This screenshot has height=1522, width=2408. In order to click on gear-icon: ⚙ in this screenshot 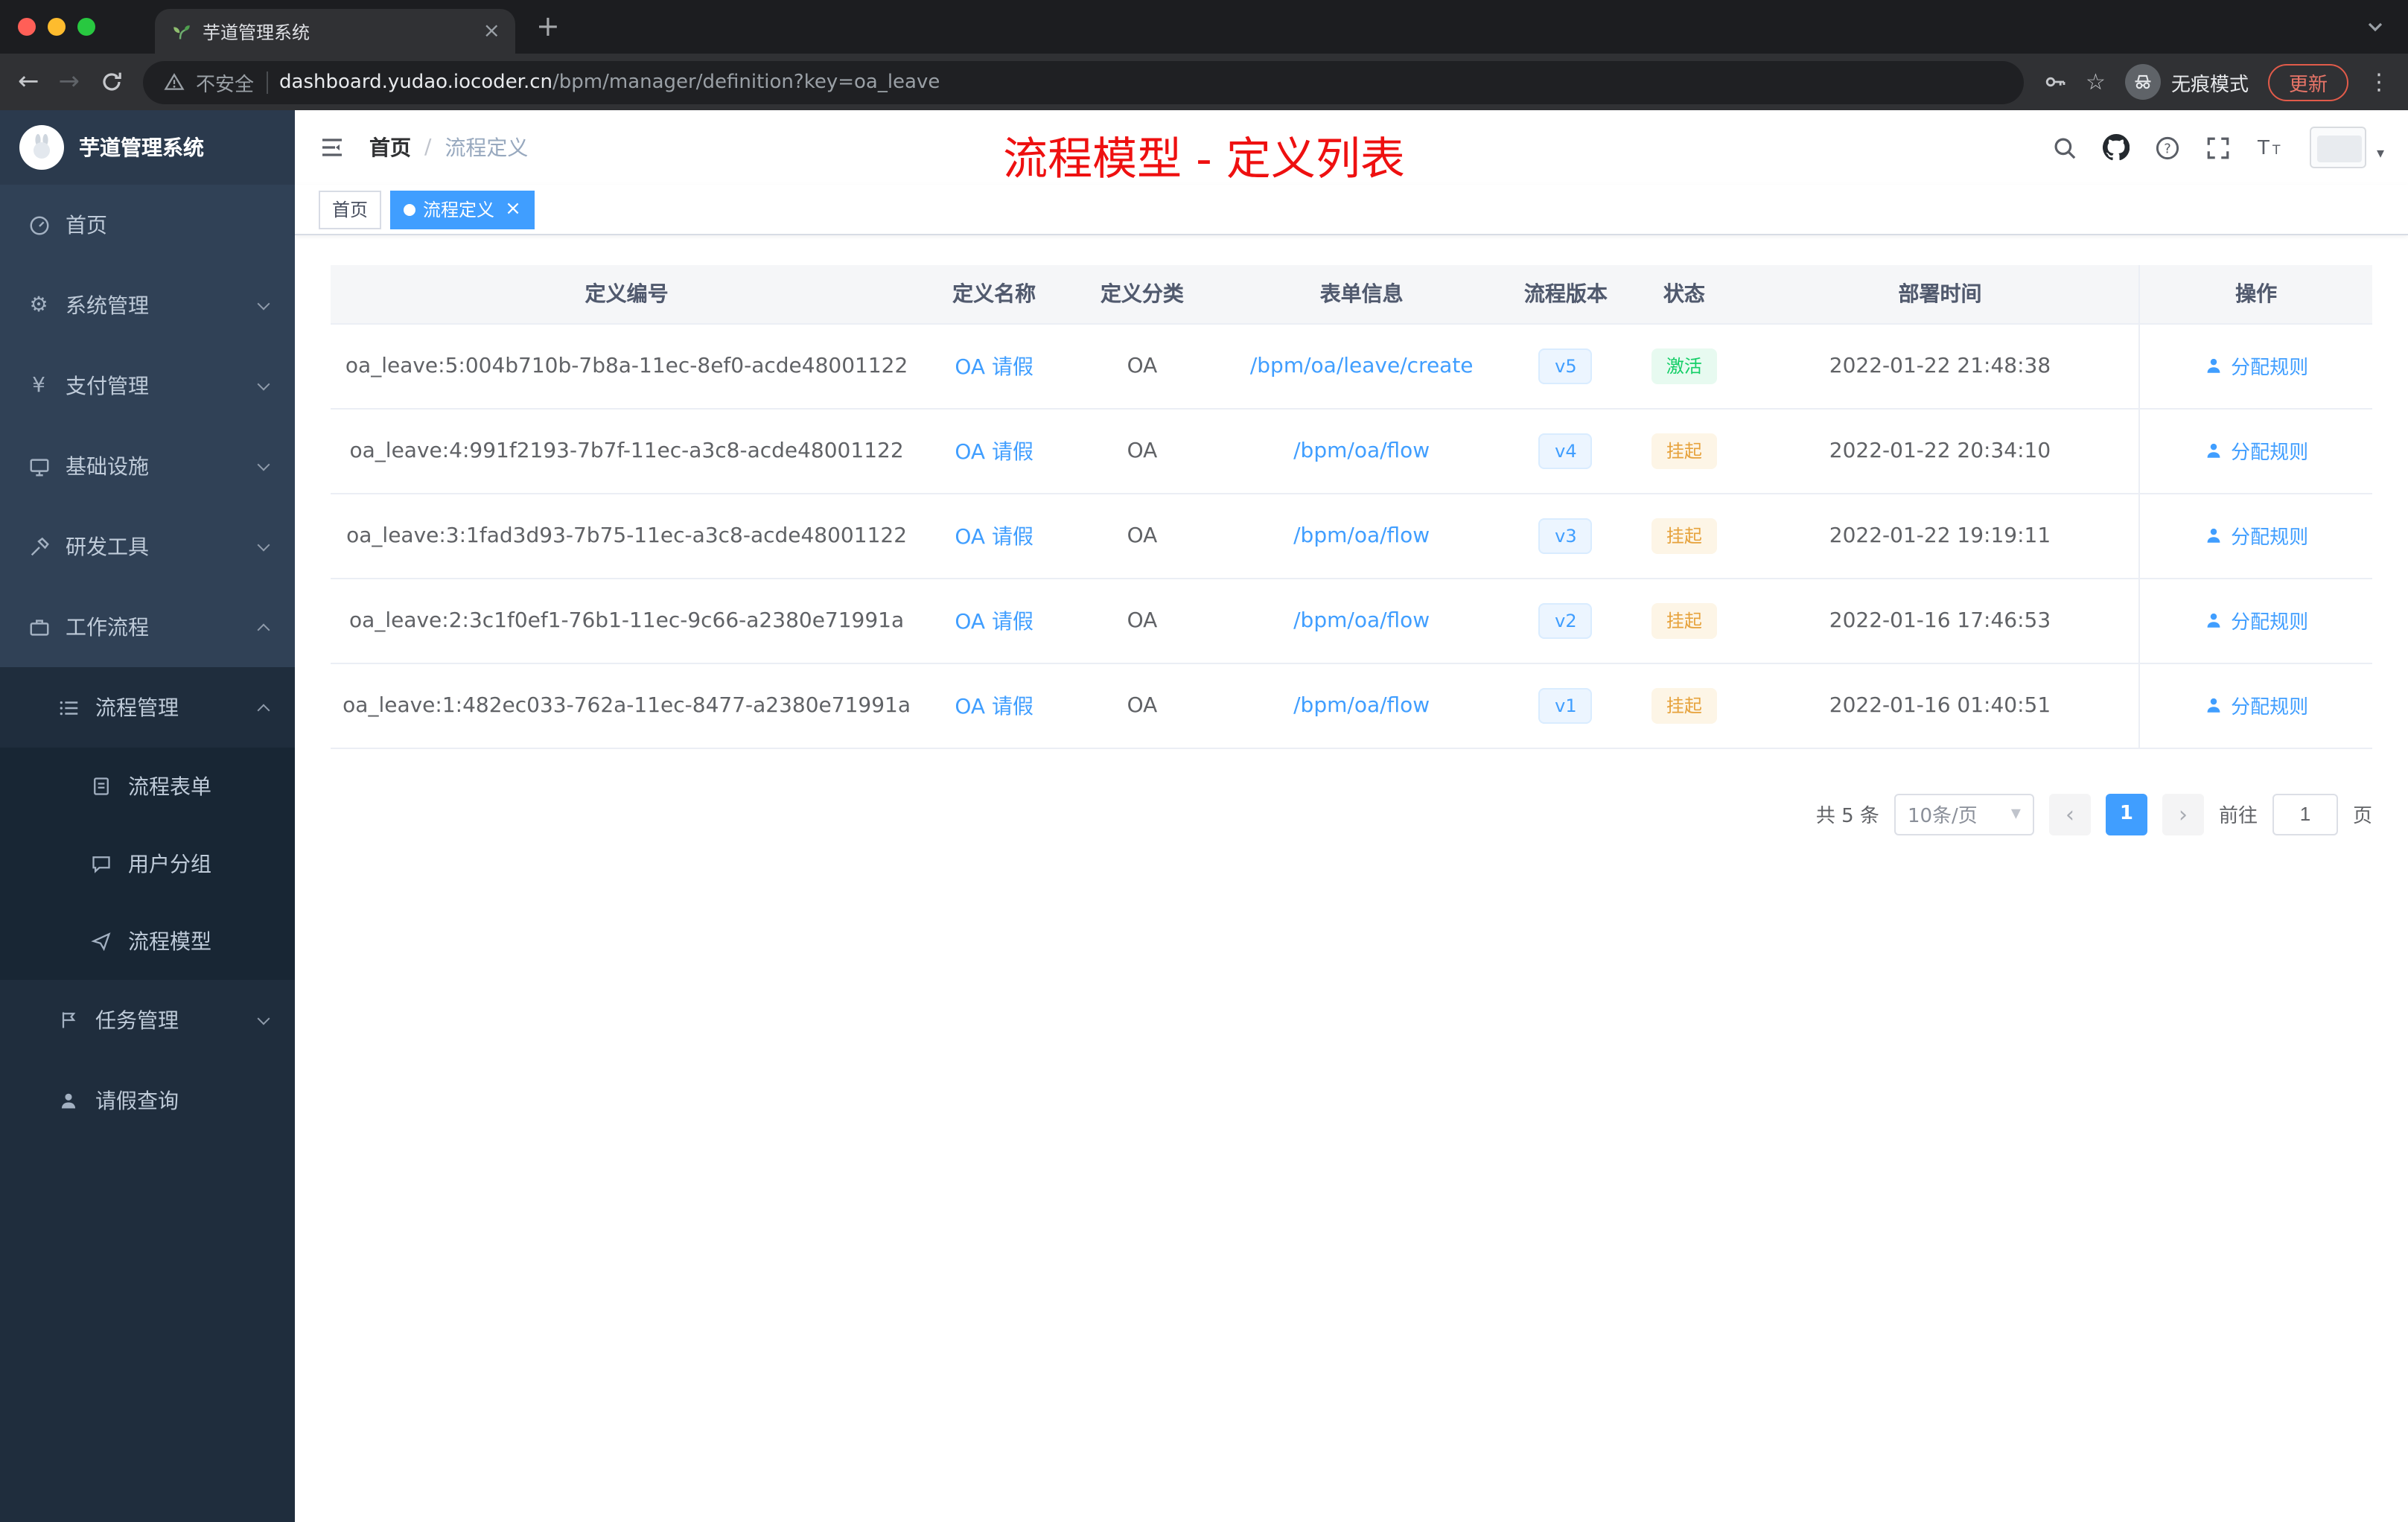, I will do `click(38, 305)`.